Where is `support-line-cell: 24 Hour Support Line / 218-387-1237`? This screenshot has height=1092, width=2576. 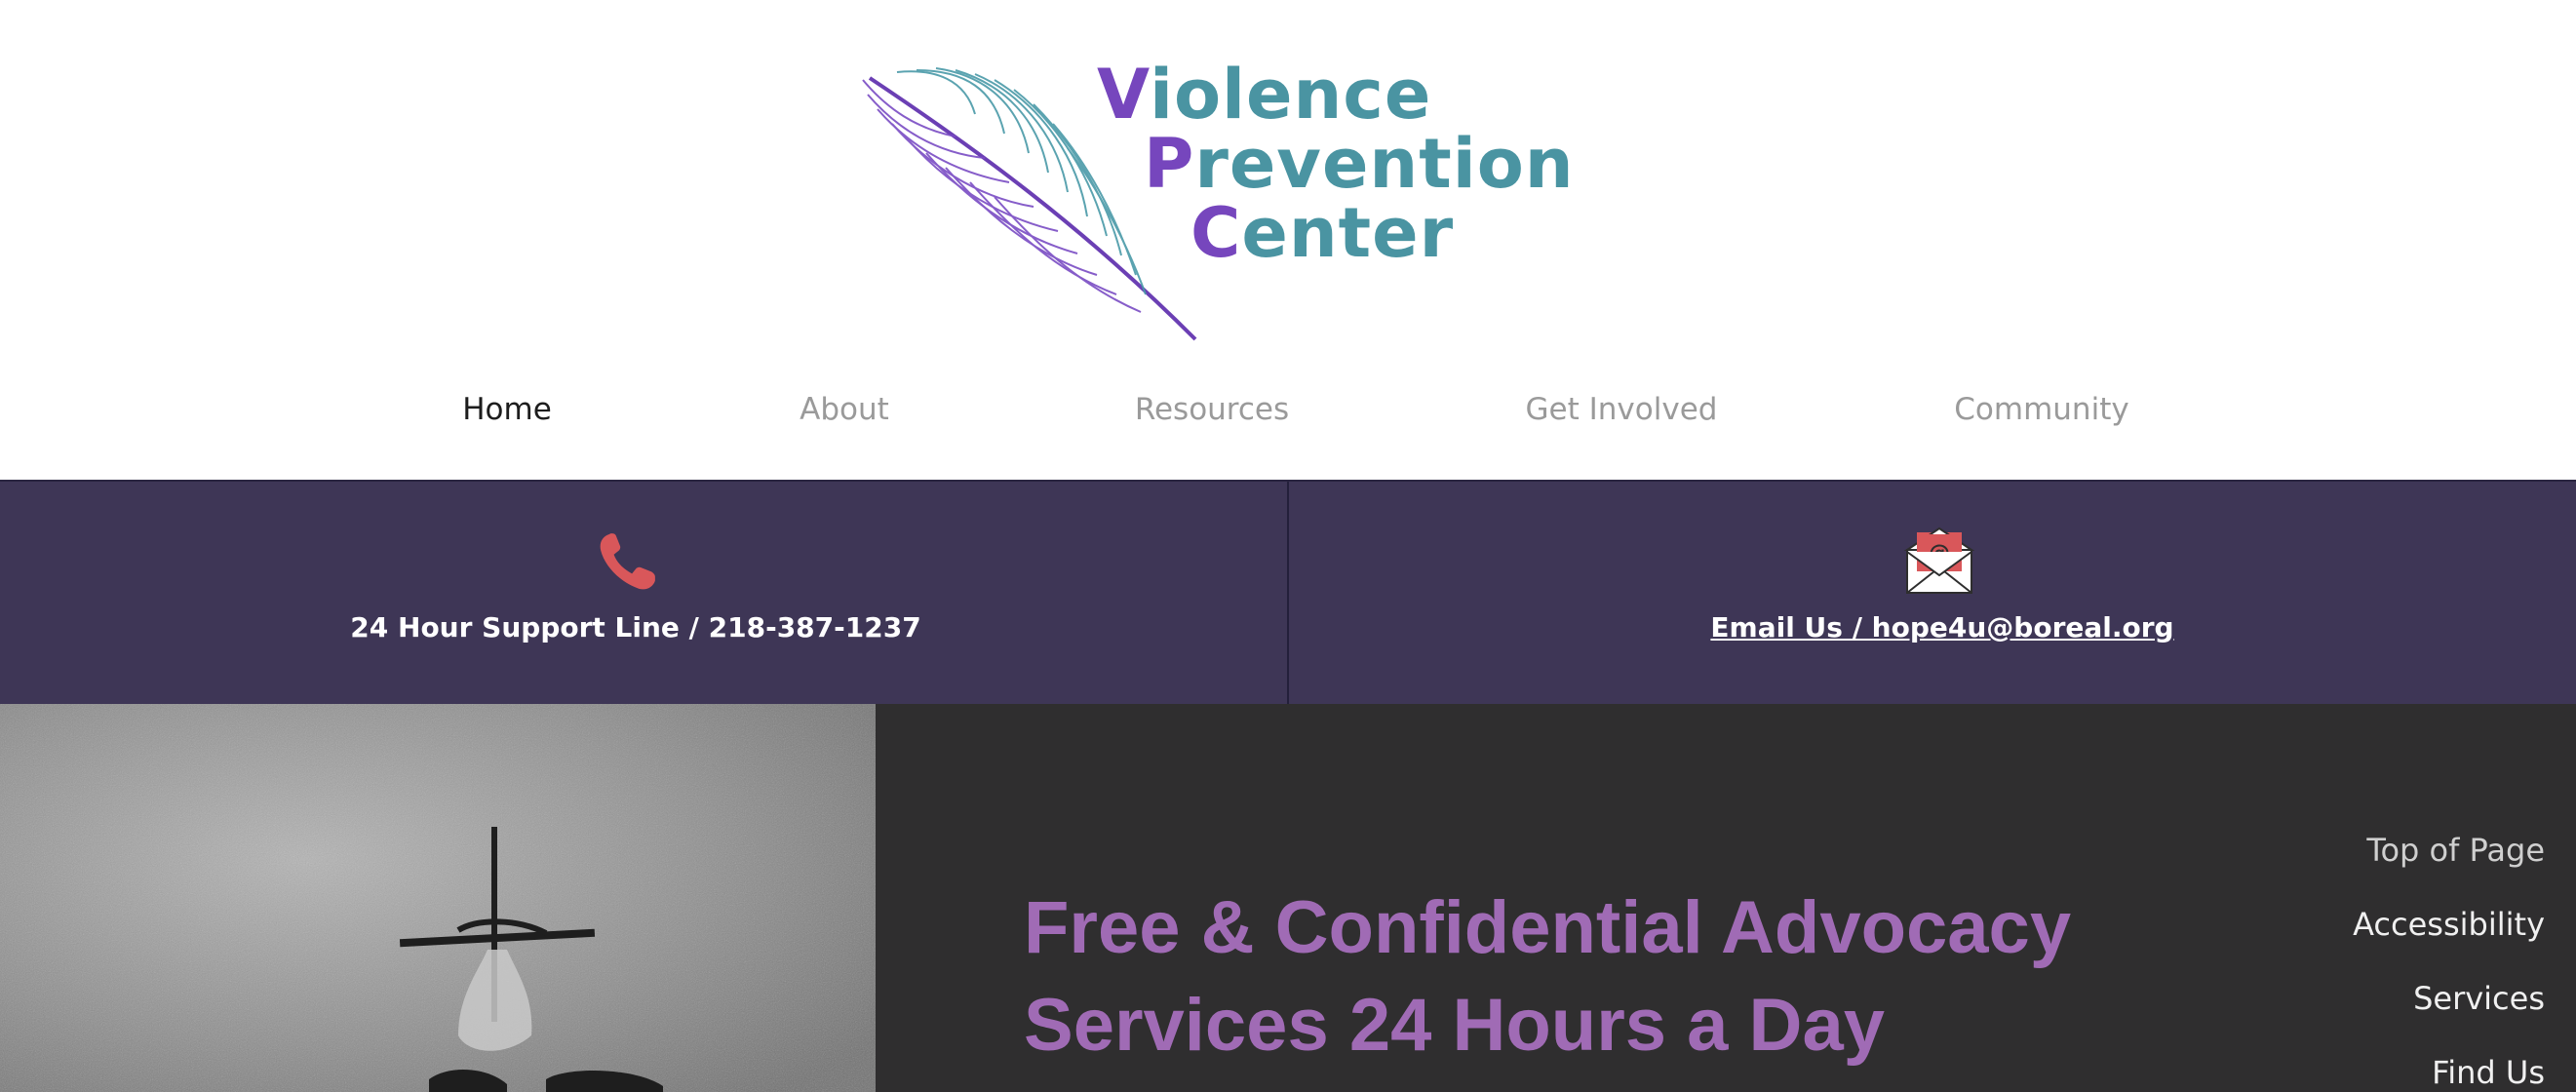
support-line-cell: 24 Hour Support Line / 218-387-1237 is located at coordinates (643, 594).